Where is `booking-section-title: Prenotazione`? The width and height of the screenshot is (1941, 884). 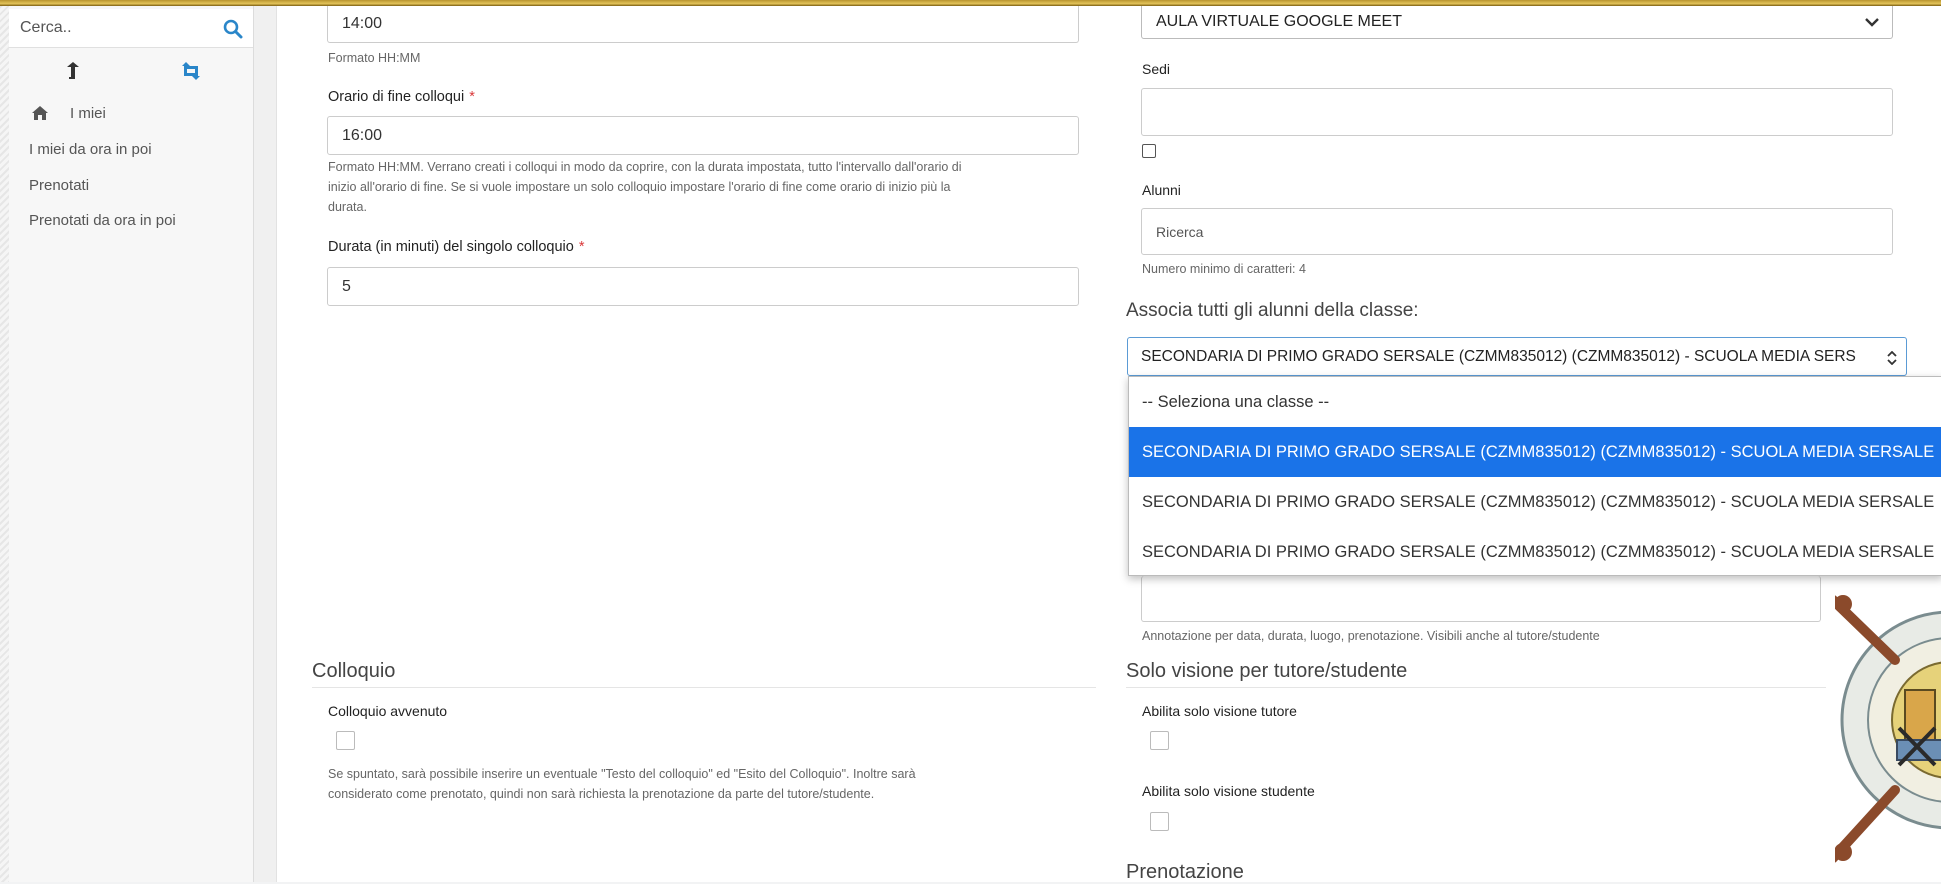 booking-section-title: Prenotazione is located at coordinates (1185, 872).